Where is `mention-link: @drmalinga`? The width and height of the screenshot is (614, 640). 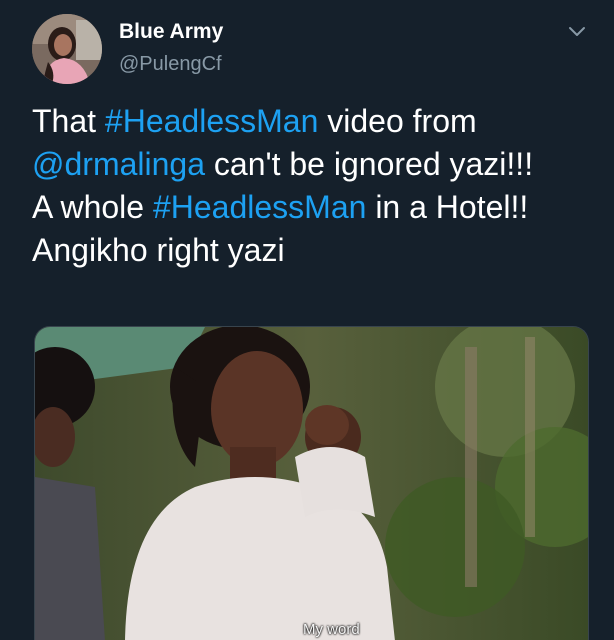
mention-link: @drmalinga is located at coordinates (118, 164).